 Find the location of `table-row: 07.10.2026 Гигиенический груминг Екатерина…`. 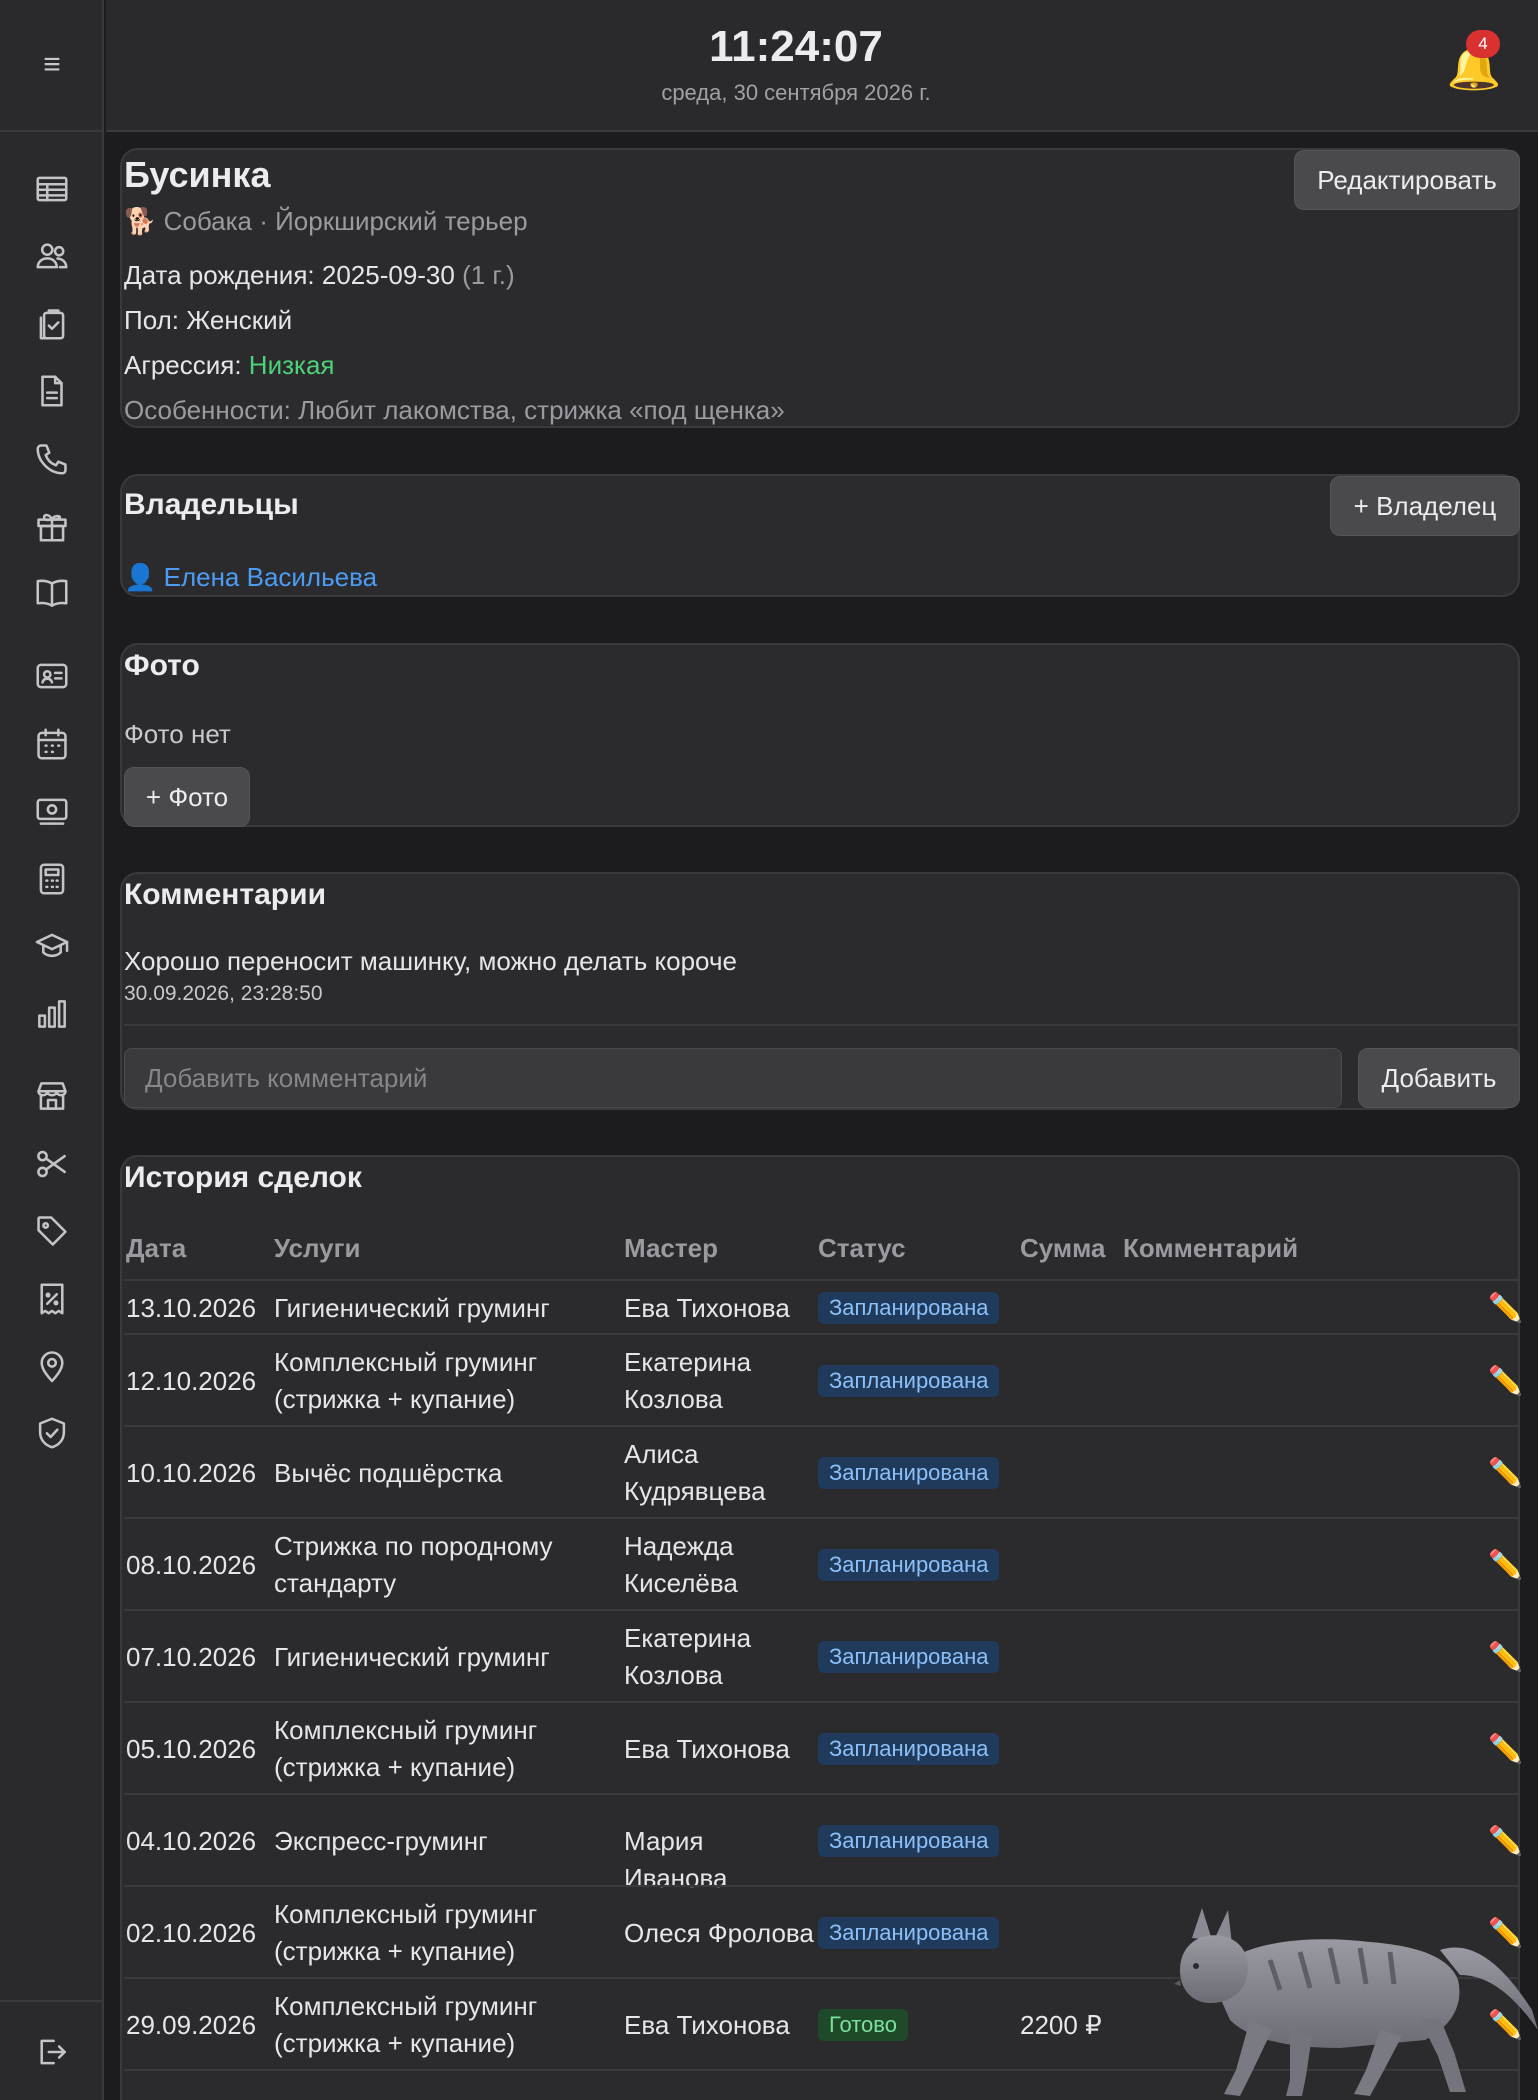

table-row: 07.10.2026 Гигиенический груминг Екатерина… is located at coordinates (823, 1655).